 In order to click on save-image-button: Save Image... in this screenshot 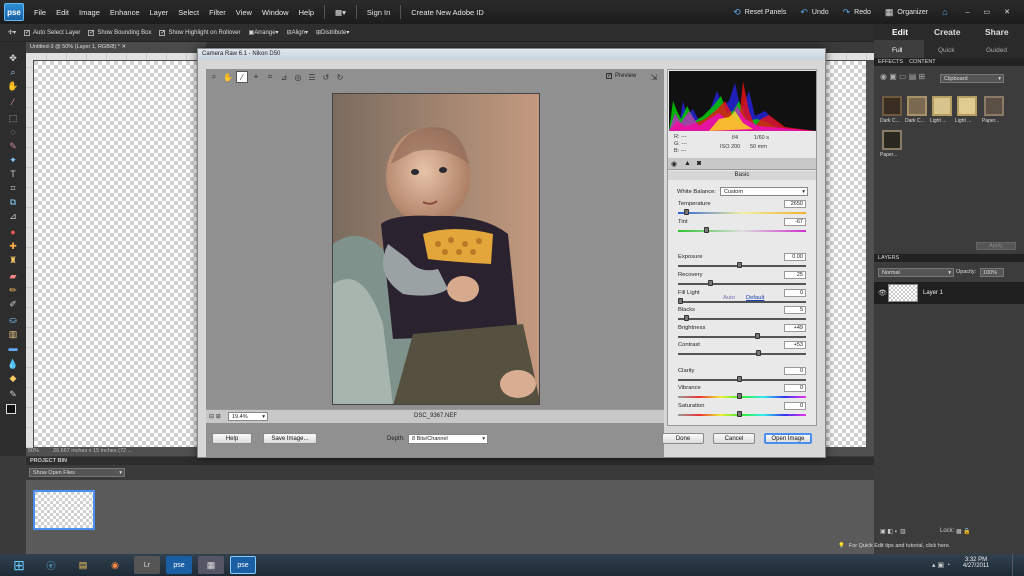, I will do `click(290, 438)`.